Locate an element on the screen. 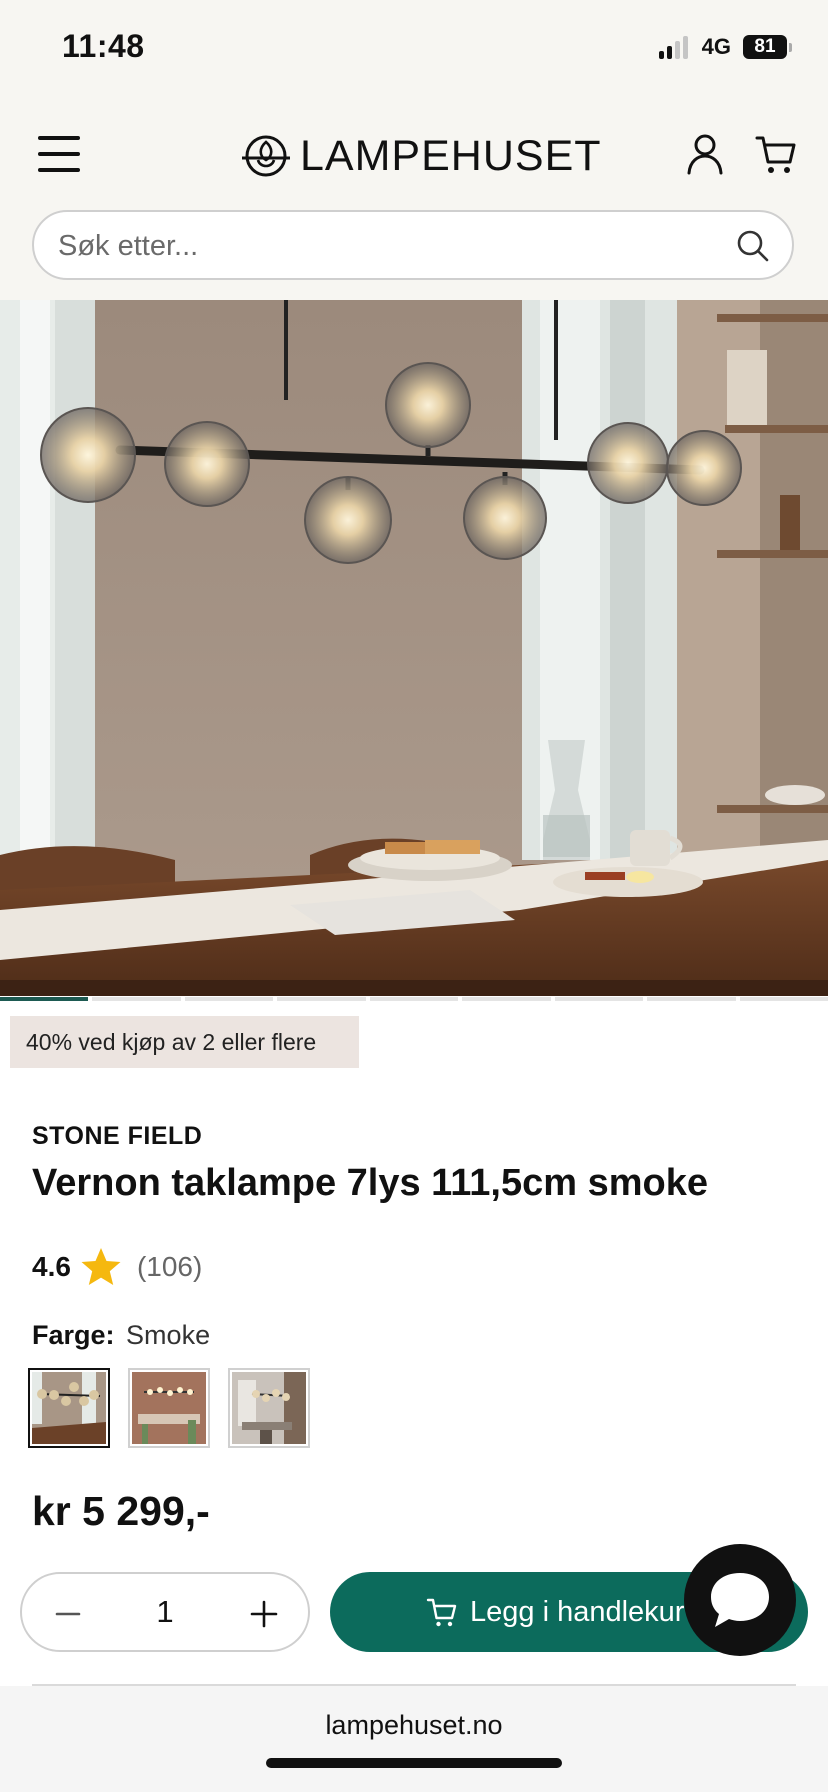 The width and height of the screenshot is (828, 1792). swatch-smoke is located at coordinates (69, 1408).